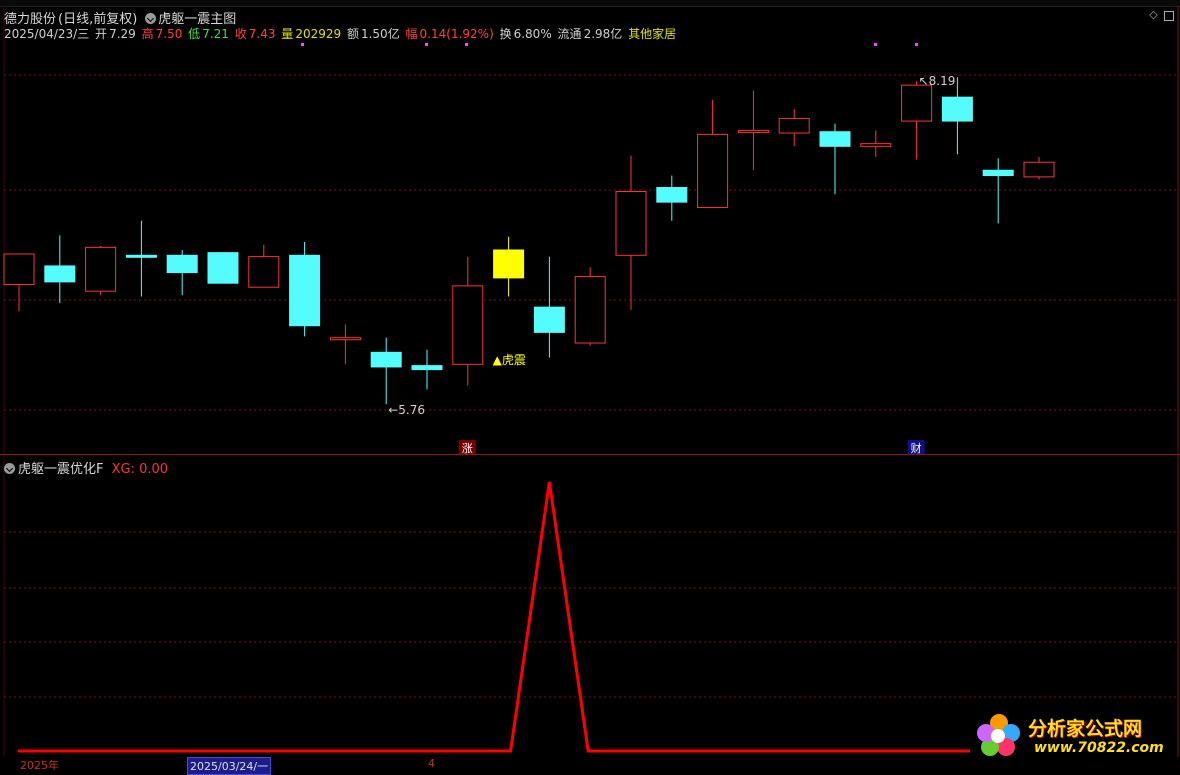 Image resolution: width=1180 pixels, height=775 pixels. What do you see at coordinates (1085, 729) in the screenshot?
I see `watermark-title: 分析家公式网` at bounding box center [1085, 729].